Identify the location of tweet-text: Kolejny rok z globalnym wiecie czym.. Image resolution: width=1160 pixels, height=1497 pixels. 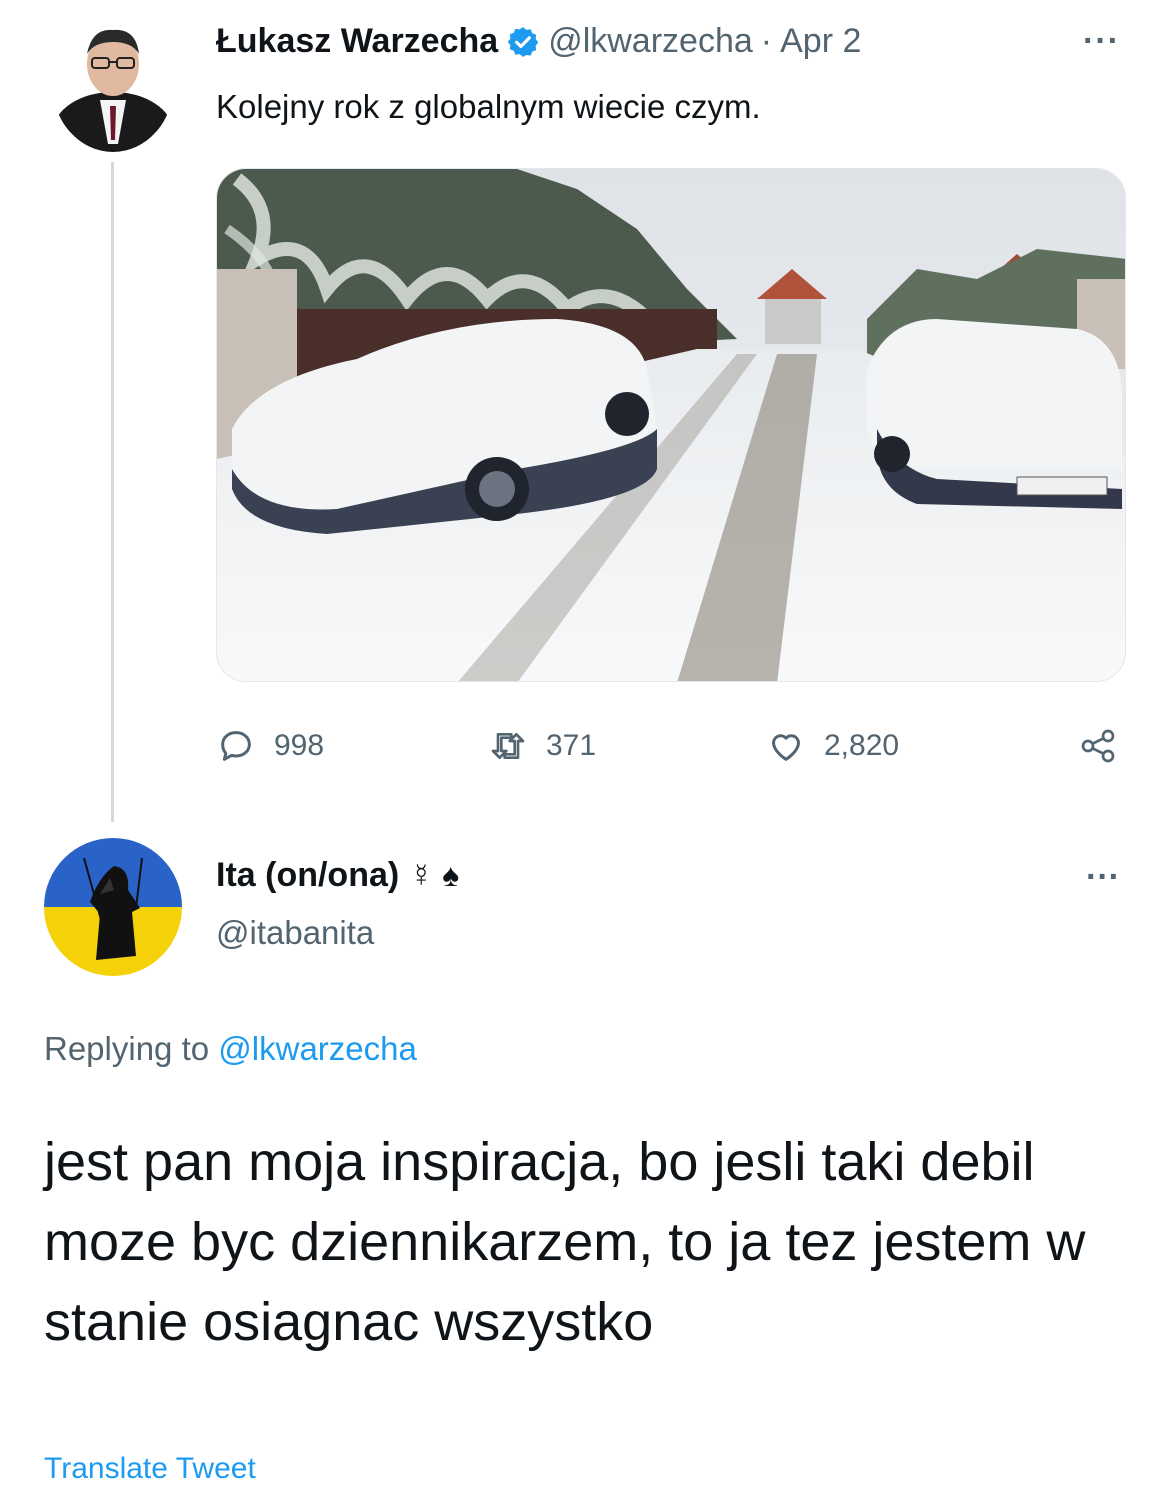
(488, 106).